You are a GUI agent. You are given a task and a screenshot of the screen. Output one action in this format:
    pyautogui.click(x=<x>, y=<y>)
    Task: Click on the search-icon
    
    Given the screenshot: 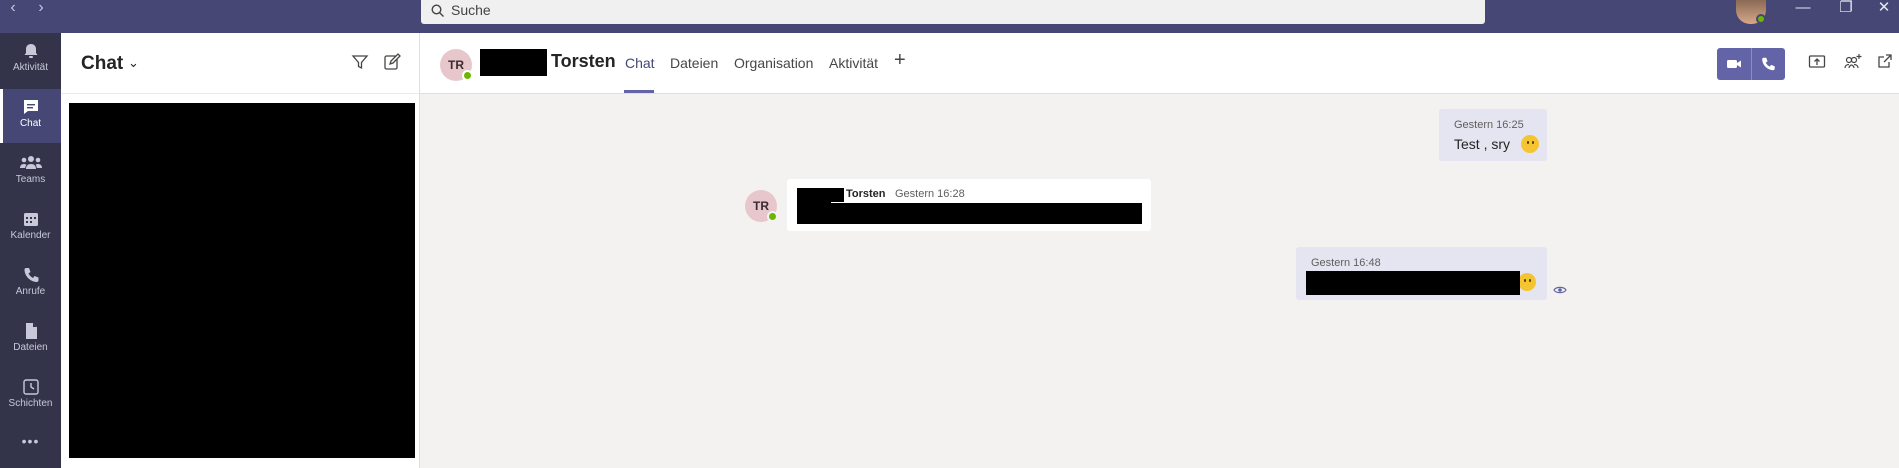 What is the action you would take?
    pyautogui.click(x=437, y=10)
    